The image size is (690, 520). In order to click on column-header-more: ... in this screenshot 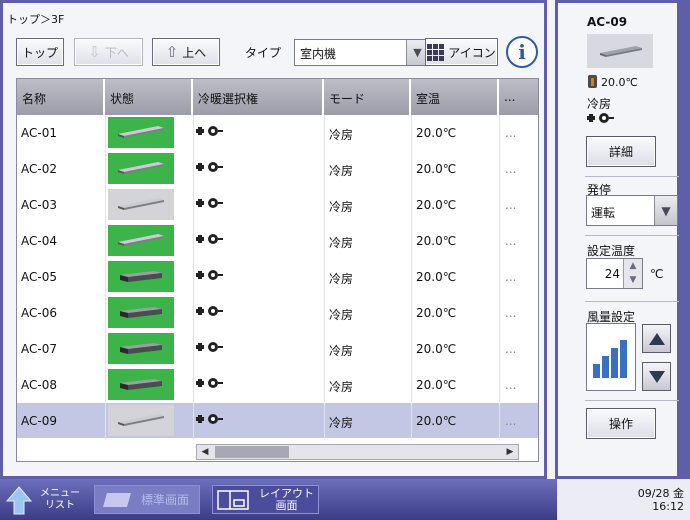, I will do `click(518, 97)`.